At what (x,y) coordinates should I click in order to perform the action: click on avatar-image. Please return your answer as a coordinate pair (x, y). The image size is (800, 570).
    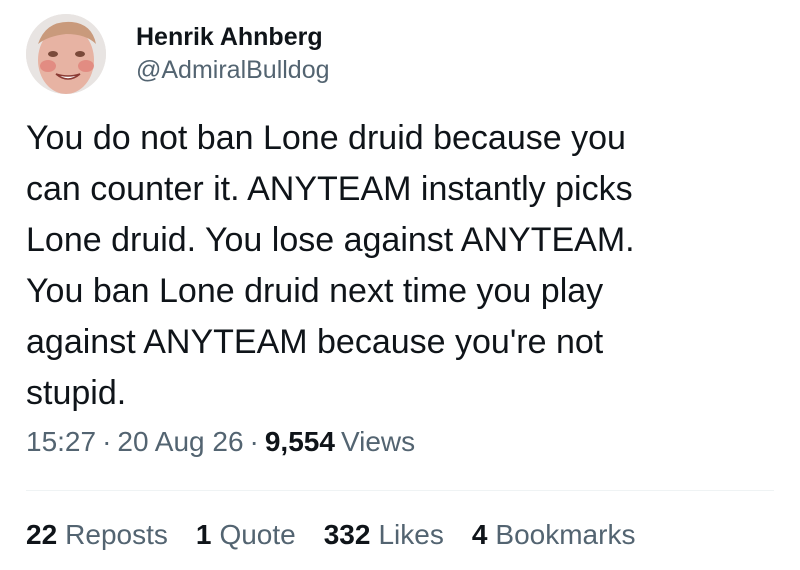
    Looking at the image, I should click on (66, 54).